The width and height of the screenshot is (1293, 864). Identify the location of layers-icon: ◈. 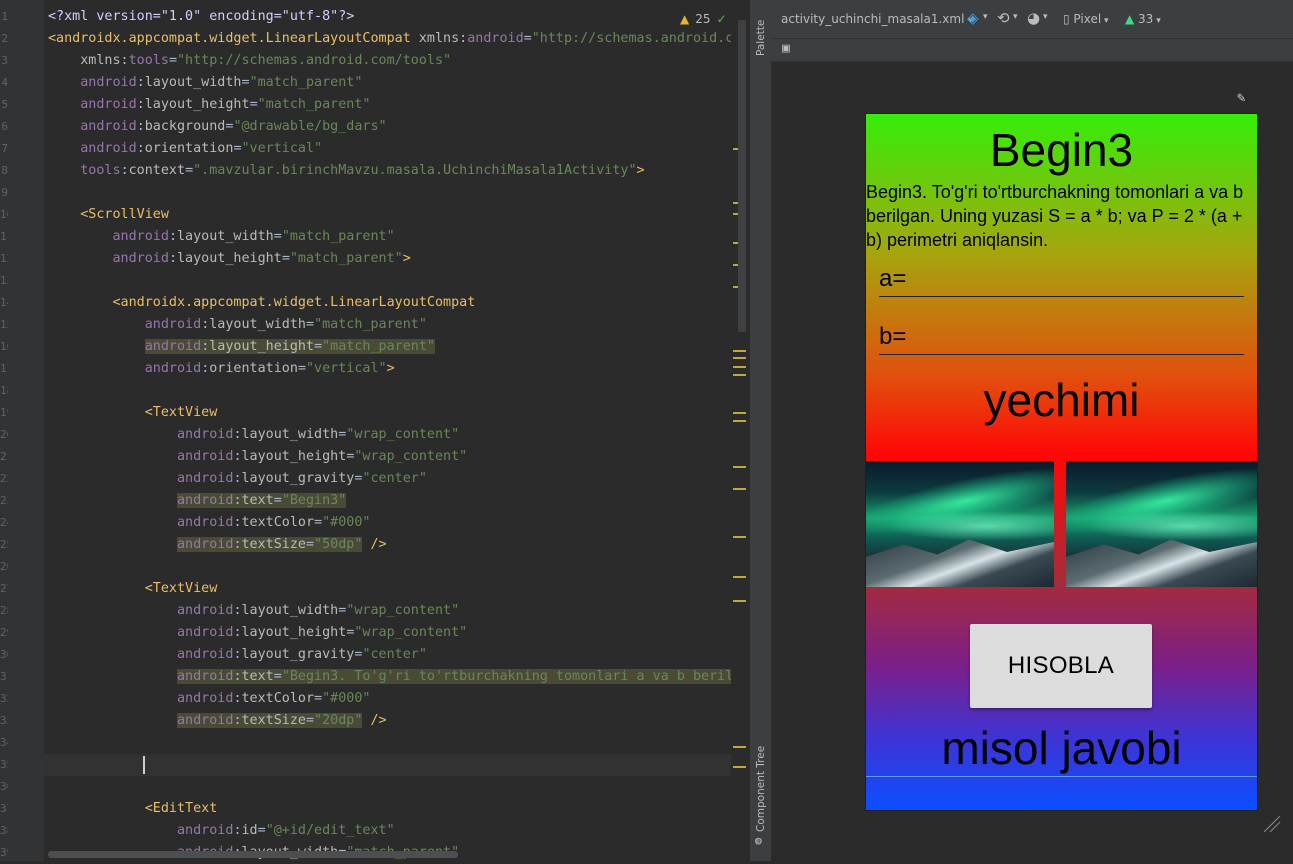
(973, 18).